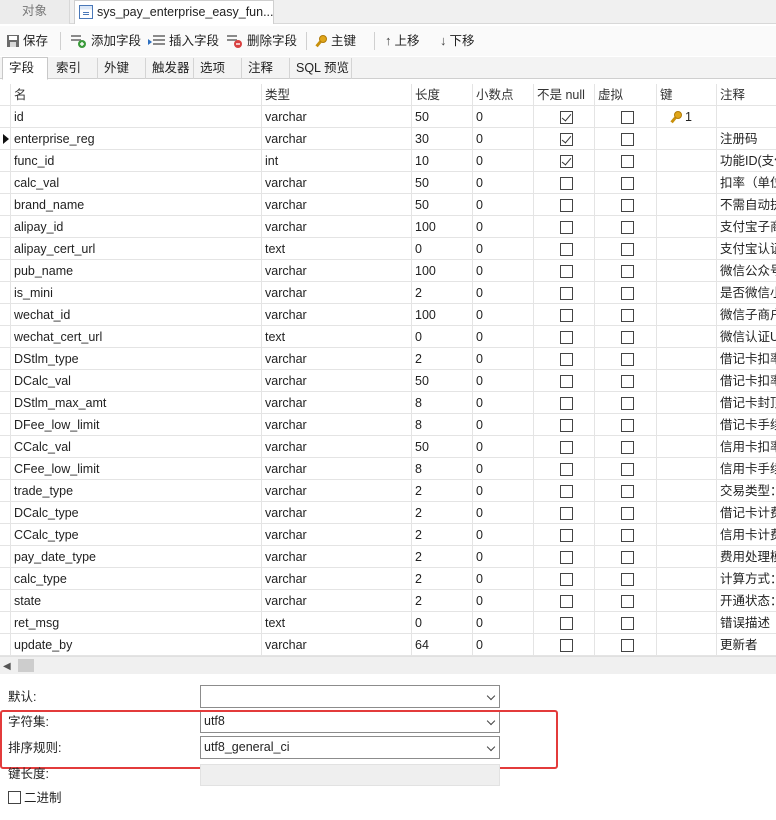  Describe the element at coordinates (136, 579) in the screenshot. I see `field-name-cell: calc_type` at that location.